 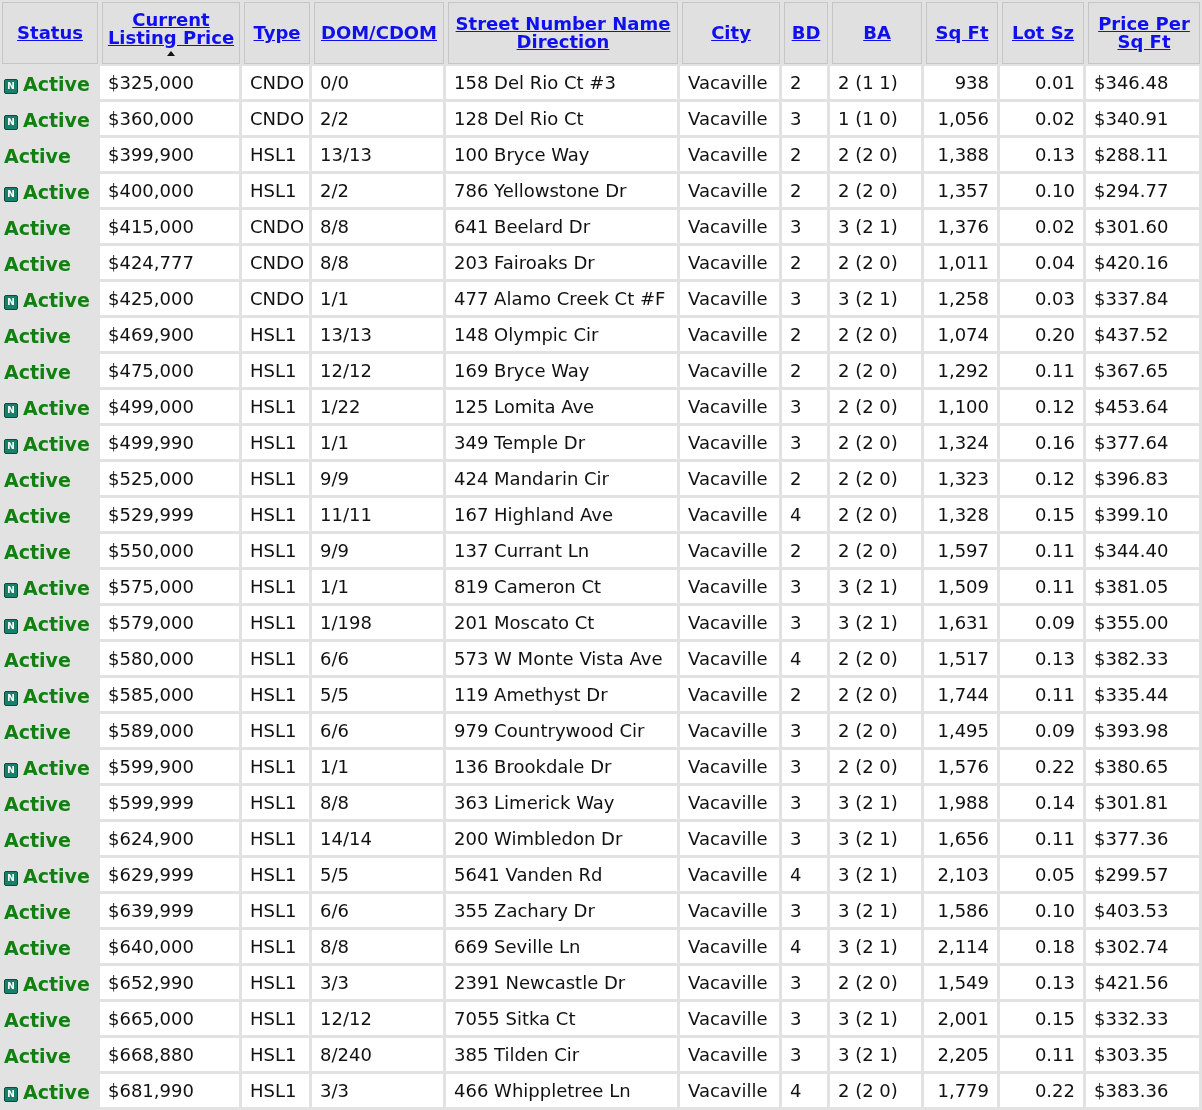 What do you see at coordinates (1144, 264) in the screenshot?
I see `table-cell: $420.16` at bounding box center [1144, 264].